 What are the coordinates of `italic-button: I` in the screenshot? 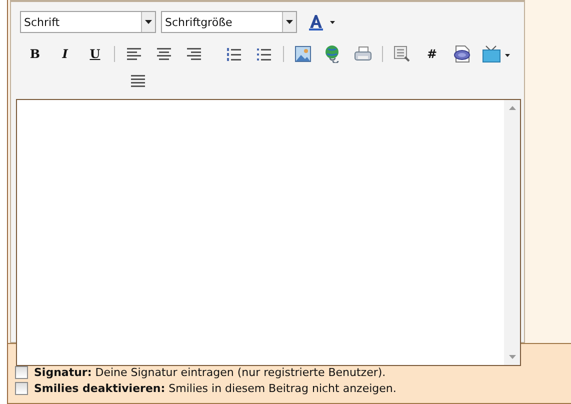 It's located at (65, 54).